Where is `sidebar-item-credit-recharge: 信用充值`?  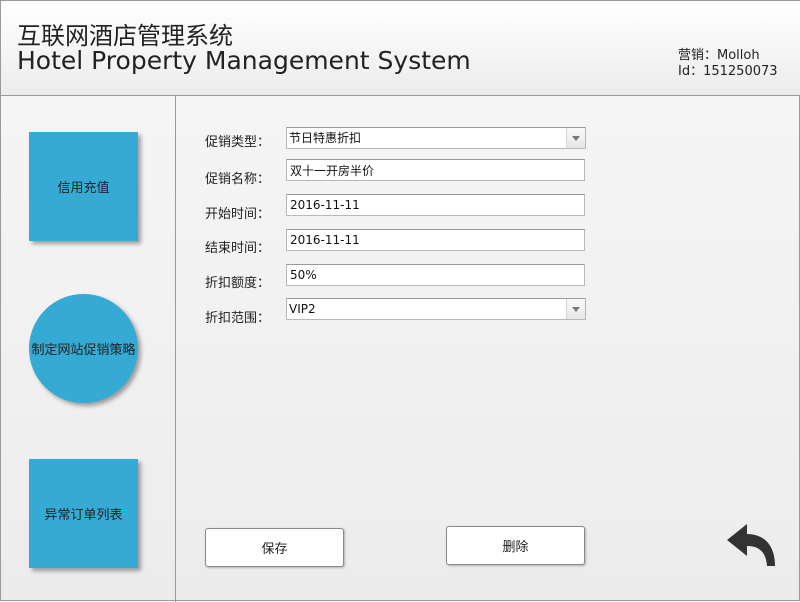 sidebar-item-credit-recharge: 信用充值 is located at coordinates (83, 186).